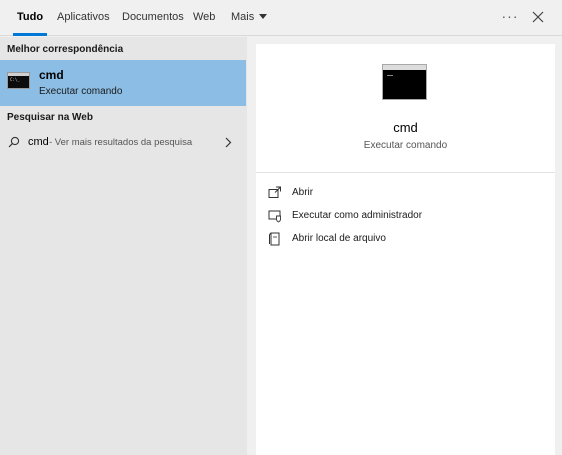 The height and width of the screenshot is (455, 562). I want to click on tab-more: Mais, so click(249, 18).